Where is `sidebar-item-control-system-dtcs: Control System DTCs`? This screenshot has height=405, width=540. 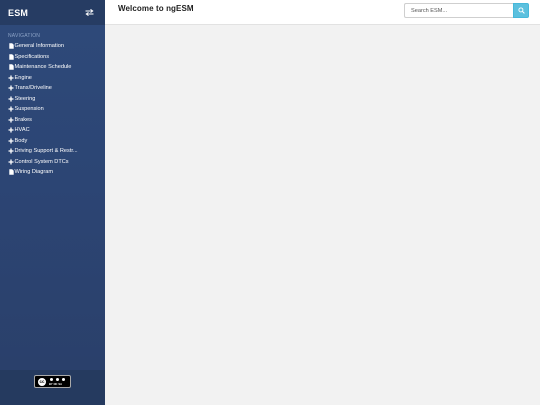
sidebar-item-control-system-dtcs: Control System DTCs is located at coordinates (52, 162).